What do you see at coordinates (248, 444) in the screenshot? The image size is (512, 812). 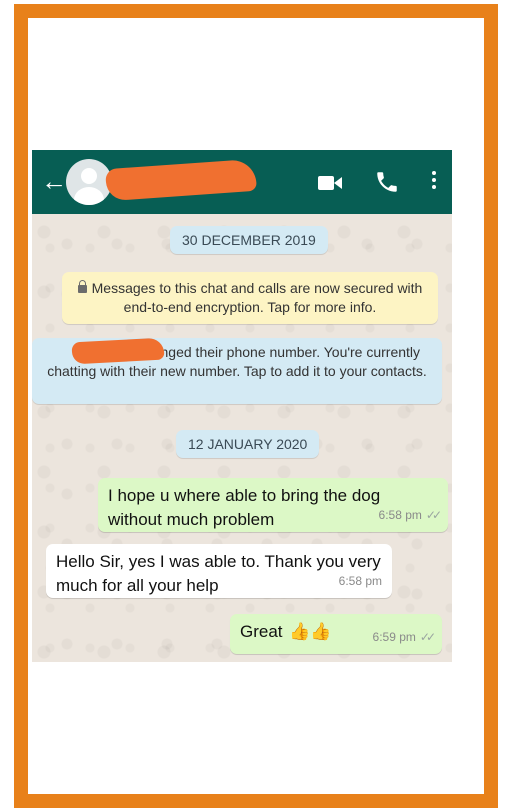 I see `date-divider: 12 JANUARY 2020` at bounding box center [248, 444].